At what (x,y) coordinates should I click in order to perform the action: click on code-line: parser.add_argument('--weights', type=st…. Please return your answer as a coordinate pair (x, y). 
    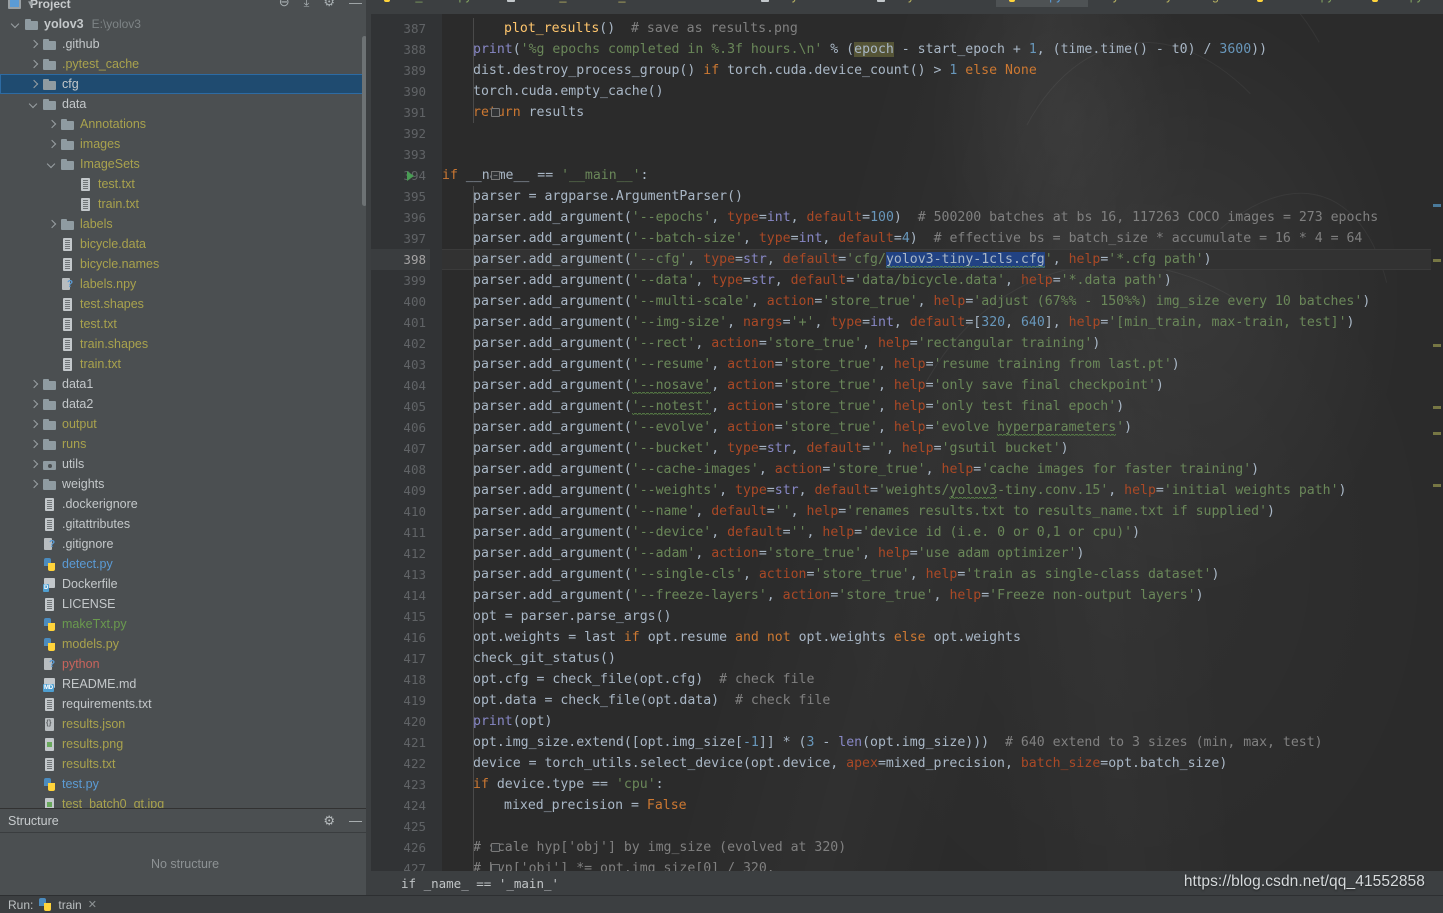
    Looking at the image, I should click on (894, 490).